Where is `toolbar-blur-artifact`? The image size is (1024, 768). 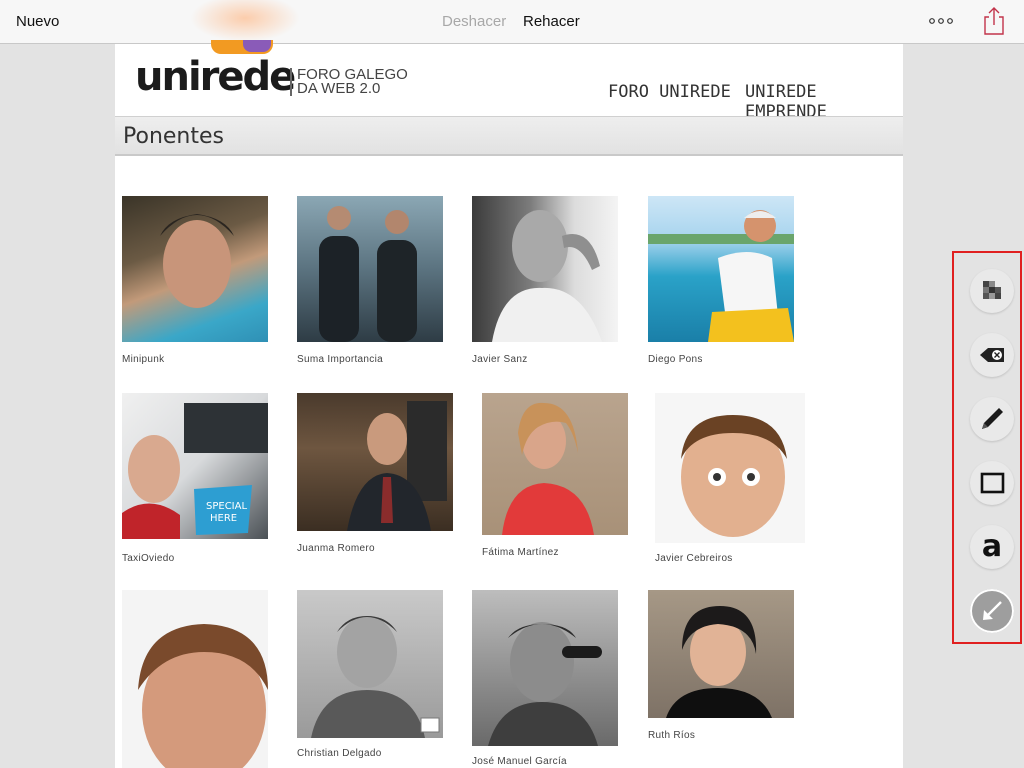 toolbar-blur-artifact is located at coordinates (245, 21).